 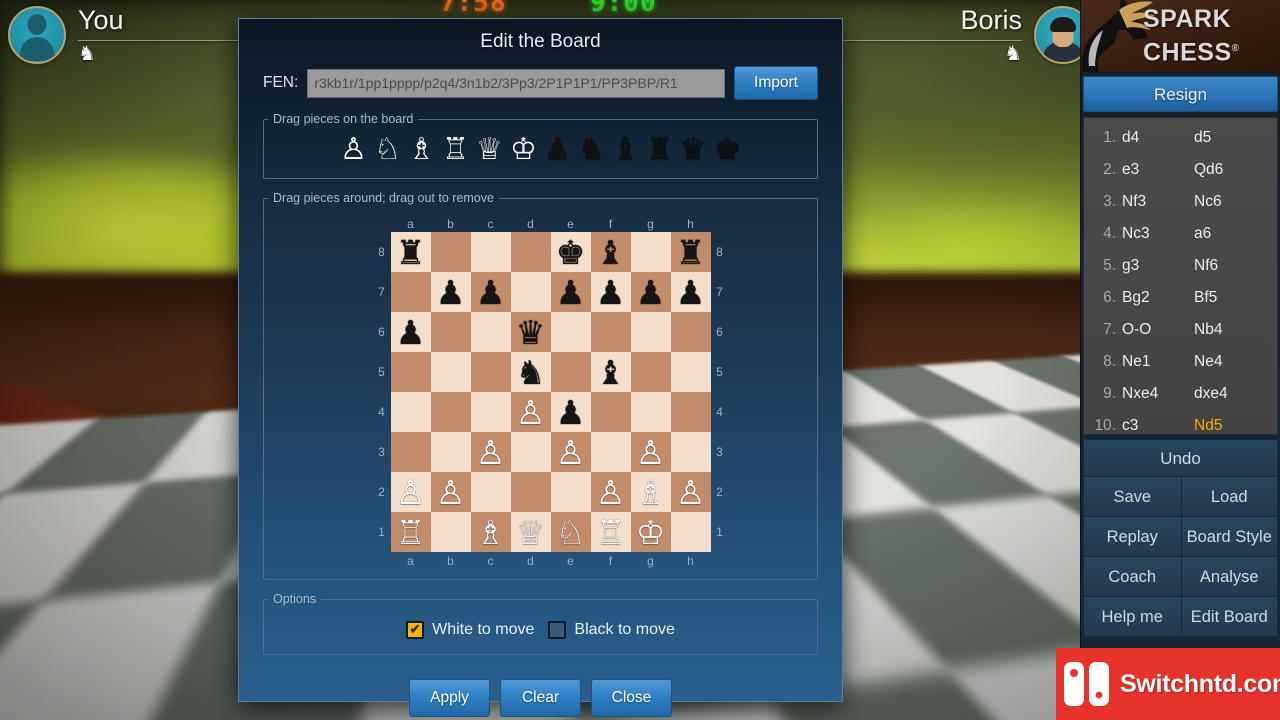 I want to click on palette-black-bishop: ♝, so click(x=626, y=150).